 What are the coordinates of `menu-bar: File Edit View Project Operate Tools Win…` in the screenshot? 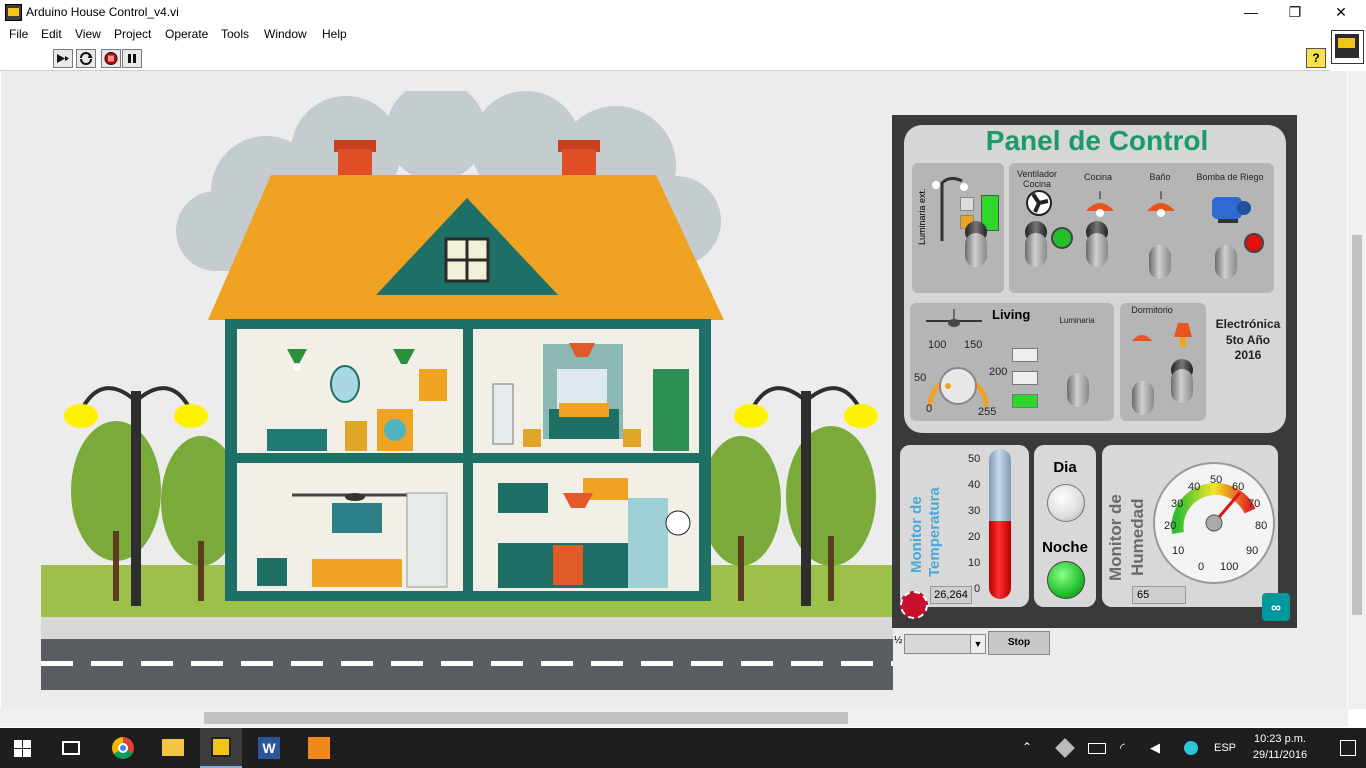 It's located at (683, 34).